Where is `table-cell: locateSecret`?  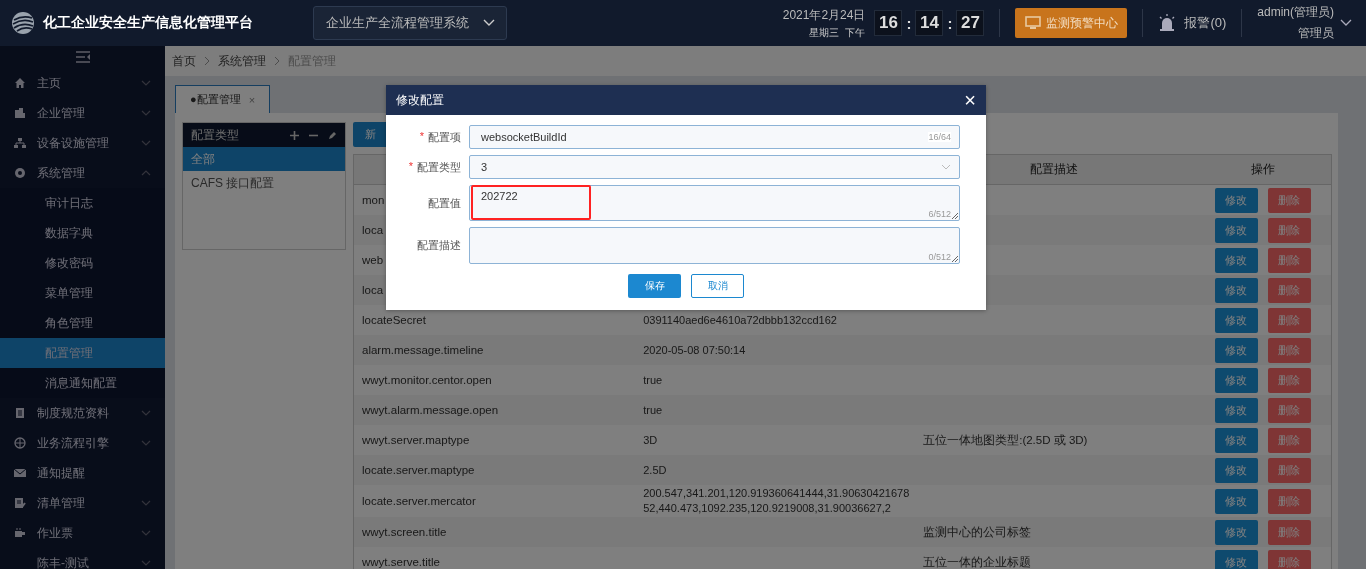 table-cell: locateSecret is located at coordinates (394, 320).